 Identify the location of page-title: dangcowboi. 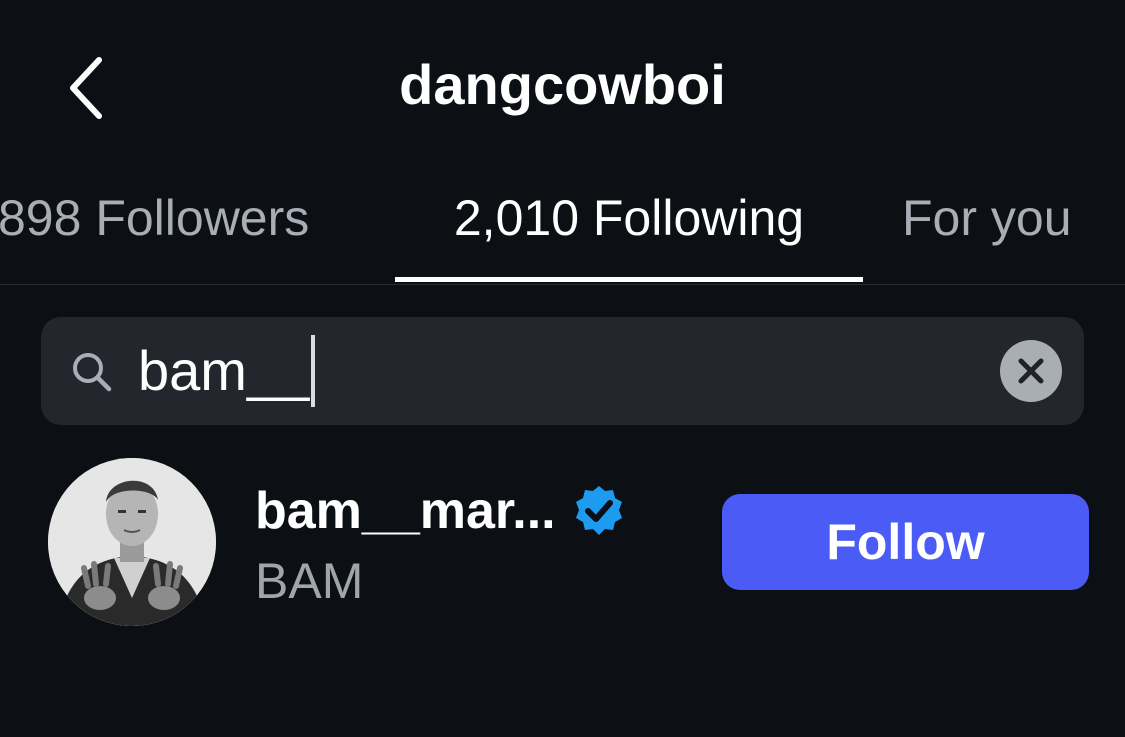
(562, 84).